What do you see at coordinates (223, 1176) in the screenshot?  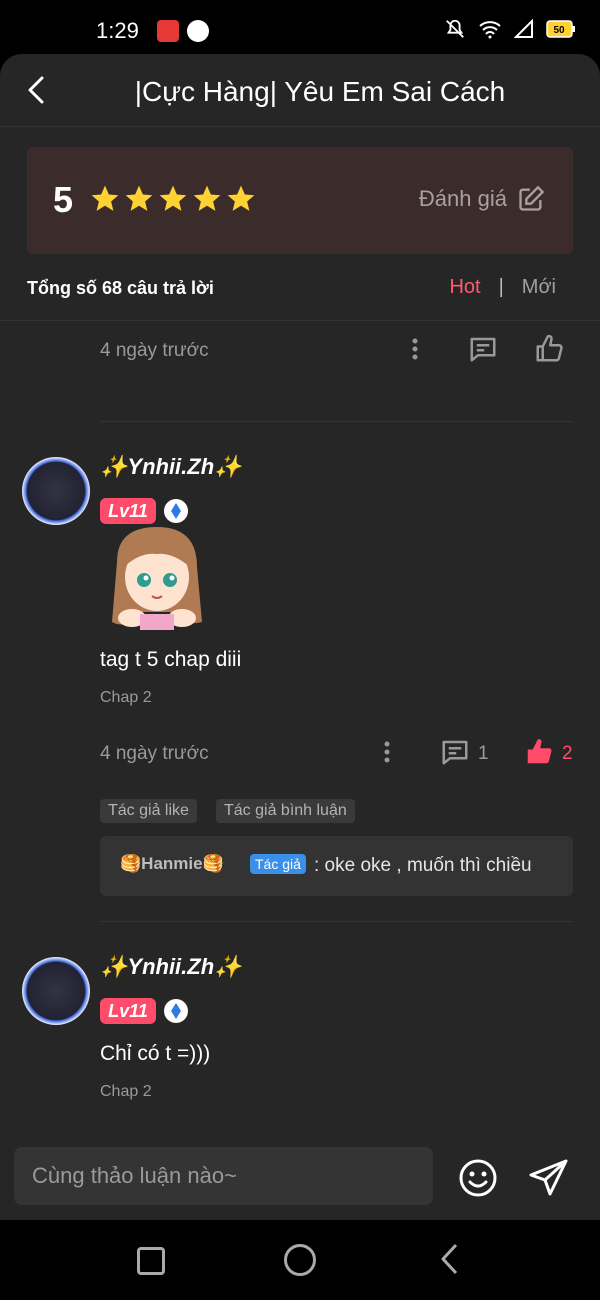 I see `comment-input` at bounding box center [223, 1176].